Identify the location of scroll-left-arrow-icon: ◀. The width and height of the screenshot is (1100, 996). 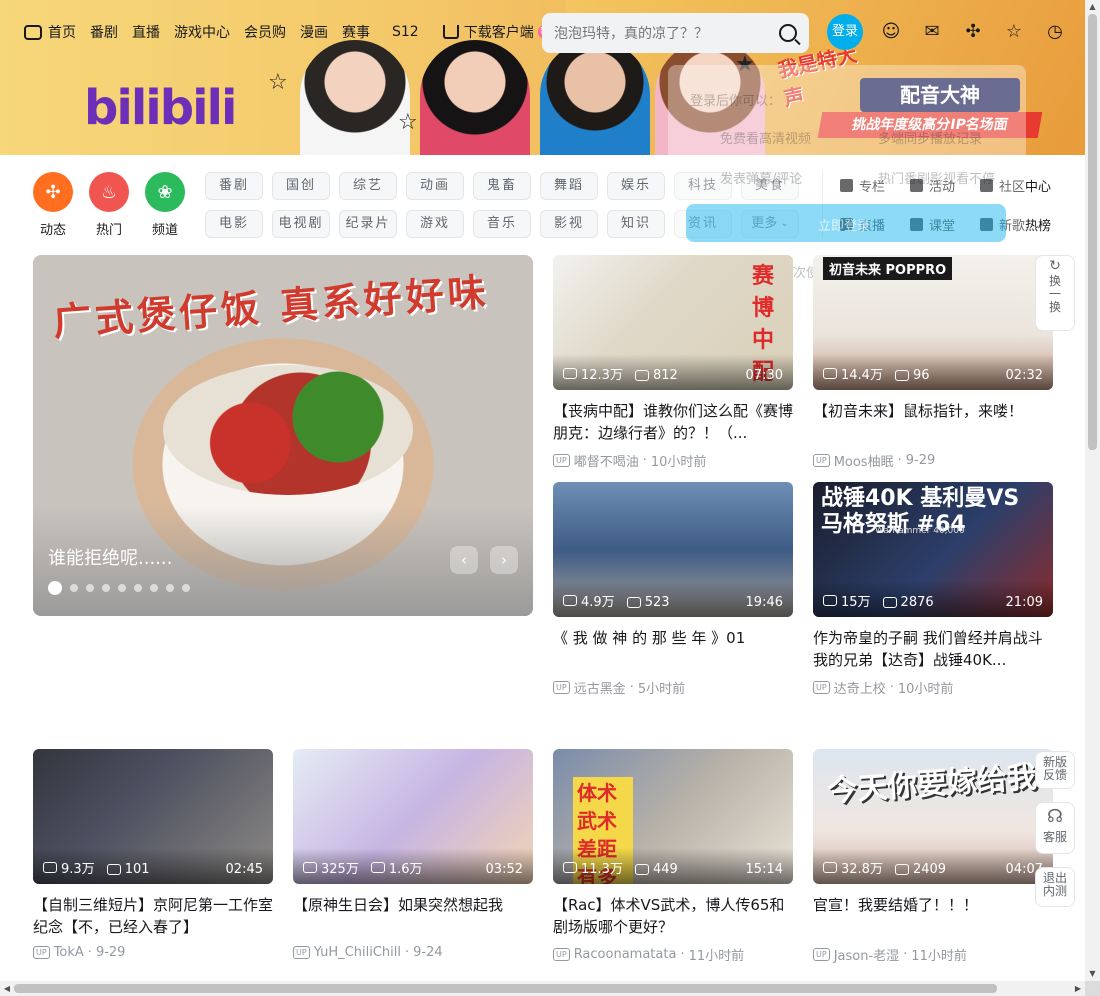
(7, 988).